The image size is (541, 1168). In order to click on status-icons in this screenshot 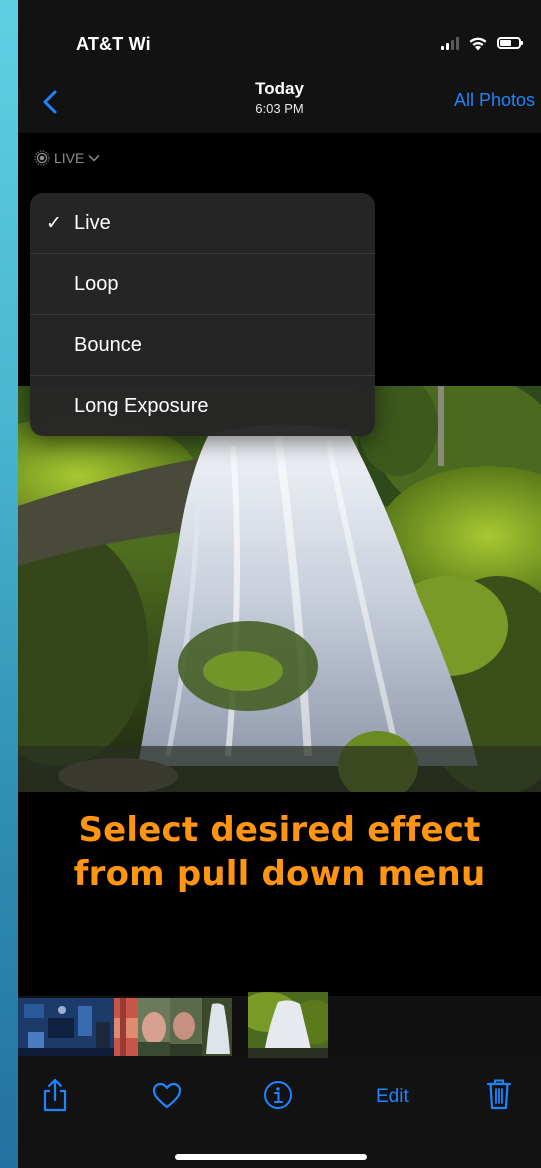, I will do `click(482, 43)`.